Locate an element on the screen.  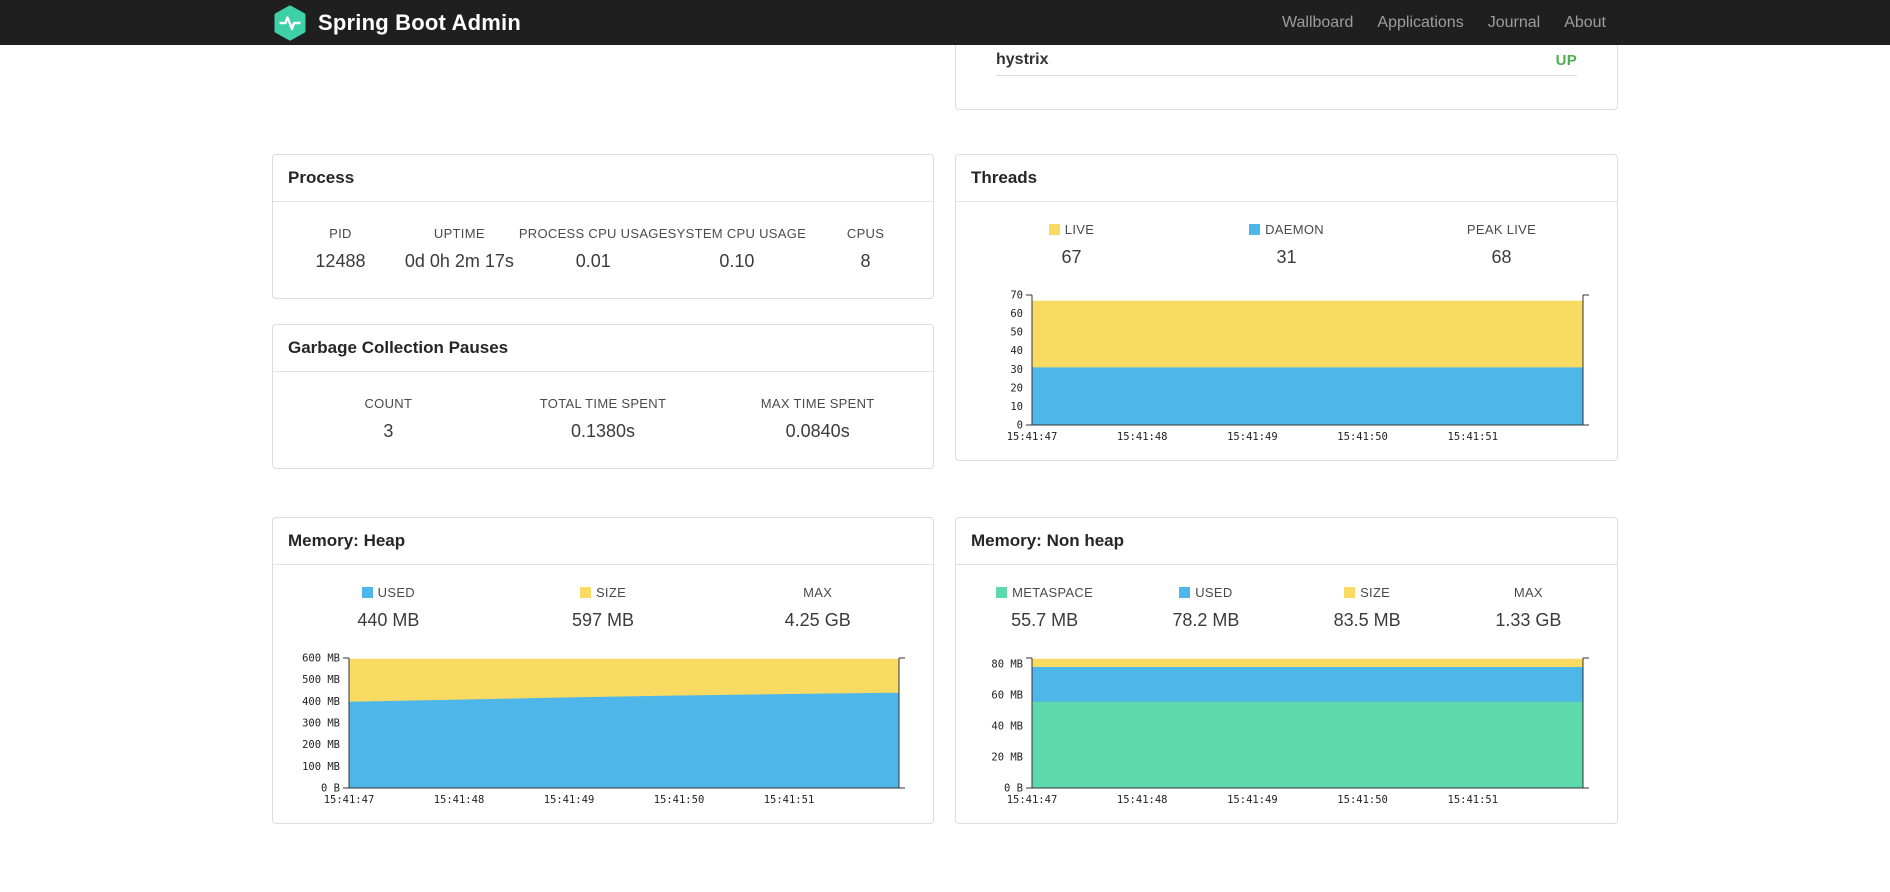
daemon-swatch-icon is located at coordinates (1255, 229).